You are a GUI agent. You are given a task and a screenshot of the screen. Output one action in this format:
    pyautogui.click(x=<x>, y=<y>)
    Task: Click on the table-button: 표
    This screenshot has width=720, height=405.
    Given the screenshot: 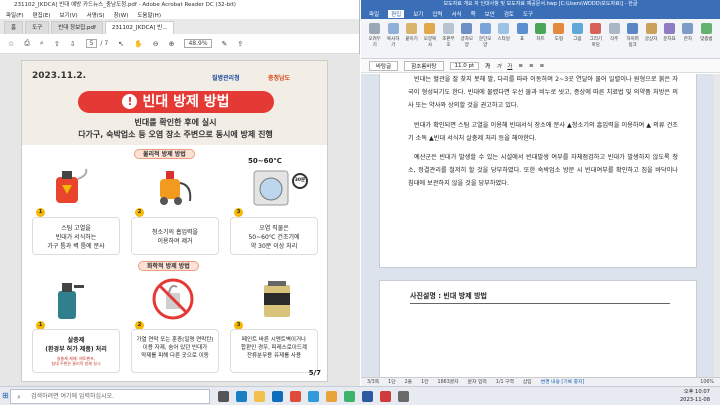 What is the action you would take?
    pyautogui.click(x=521, y=31)
    